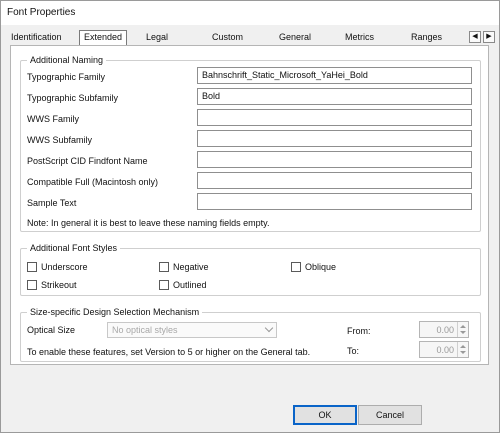  What do you see at coordinates (73, 98) in the screenshot?
I see `typographic-subfamily-label: Typographic Subfamily` at bounding box center [73, 98].